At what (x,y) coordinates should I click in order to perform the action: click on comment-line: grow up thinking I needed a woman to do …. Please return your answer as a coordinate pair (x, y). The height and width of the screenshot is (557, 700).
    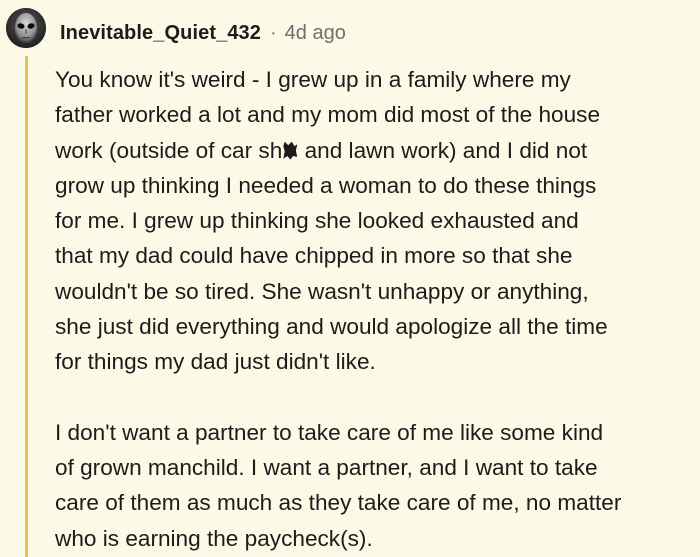
    Looking at the image, I should click on (326, 185).